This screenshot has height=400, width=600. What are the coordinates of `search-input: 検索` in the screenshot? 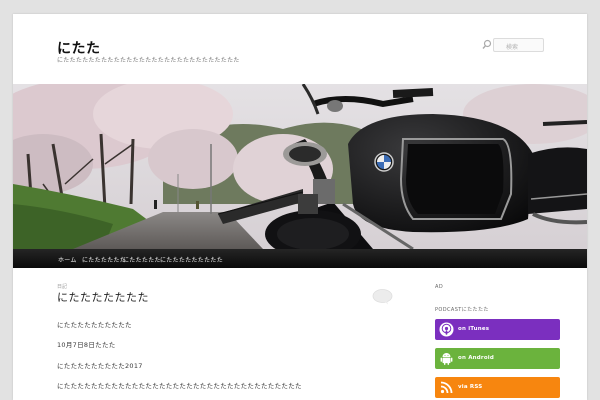 It's located at (513, 45).